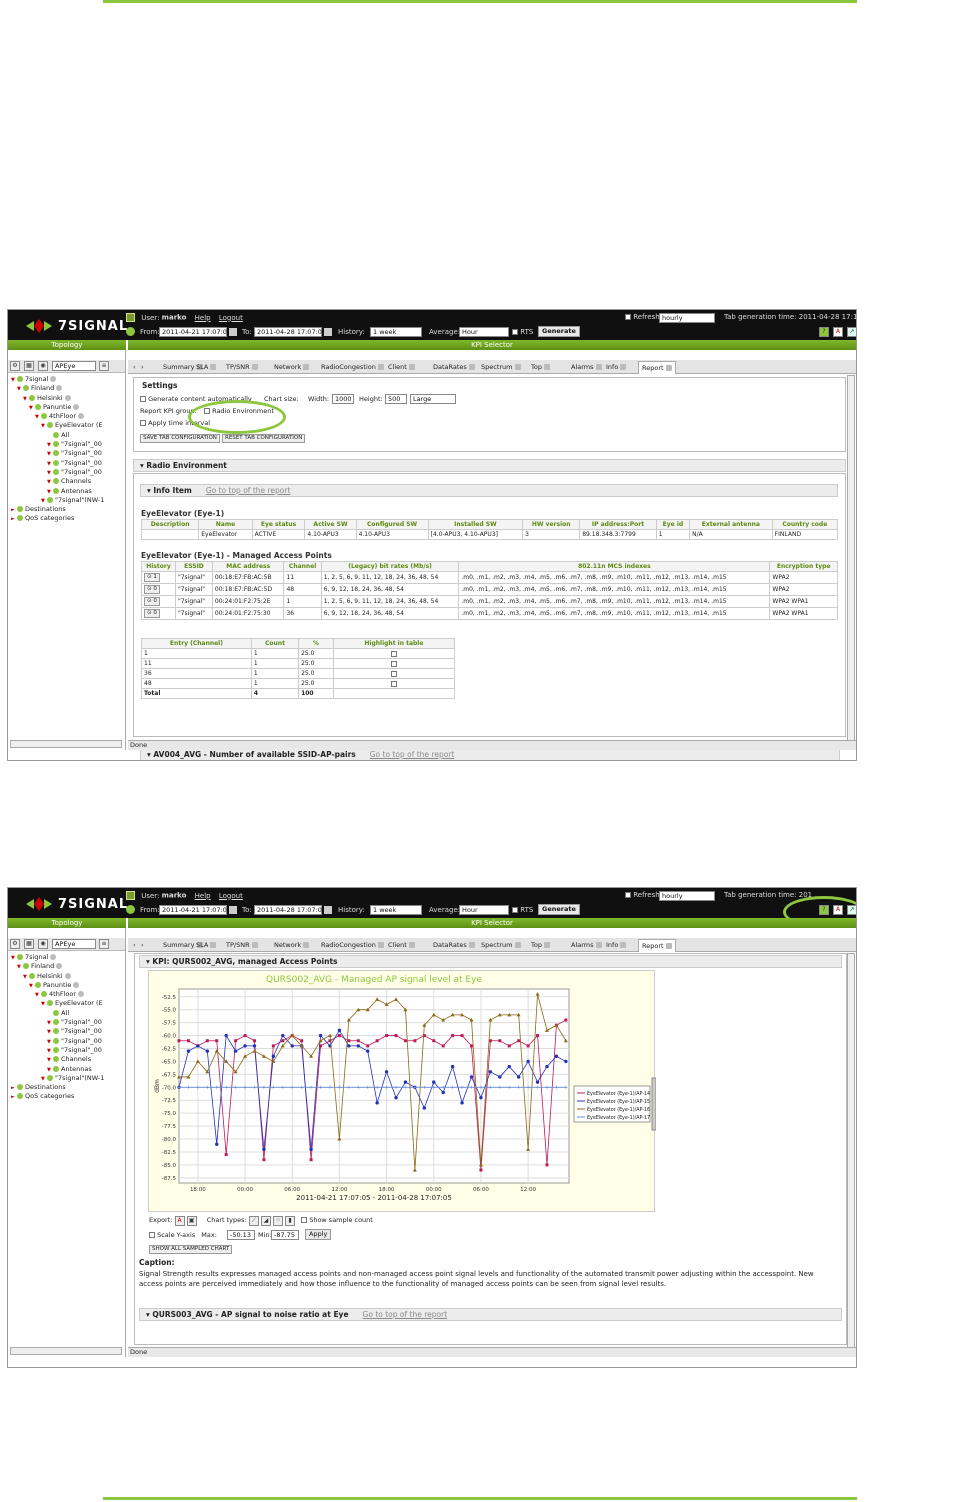 This screenshot has height=1502, width=961. I want to click on tab-radiocongestion: RadioCongestion, so click(352, 945).